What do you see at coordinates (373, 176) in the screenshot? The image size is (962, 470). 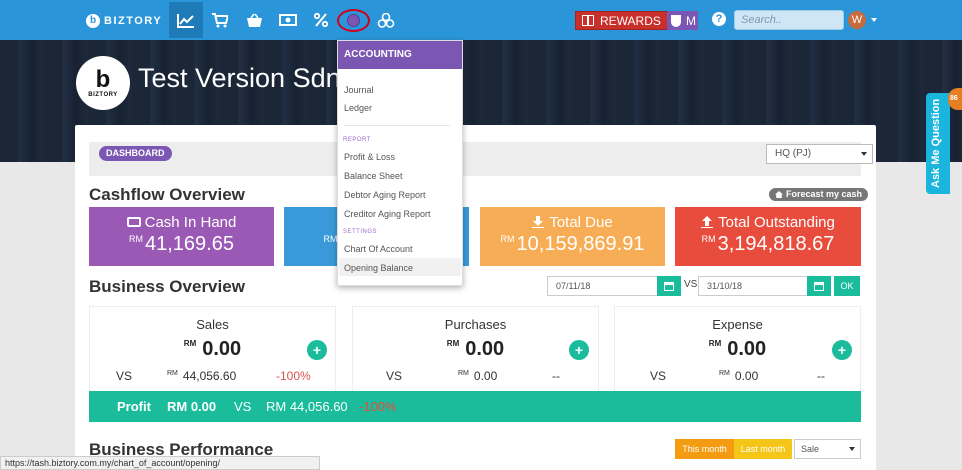 I see `menu-item-balance-sheet: Balance Sheet` at bounding box center [373, 176].